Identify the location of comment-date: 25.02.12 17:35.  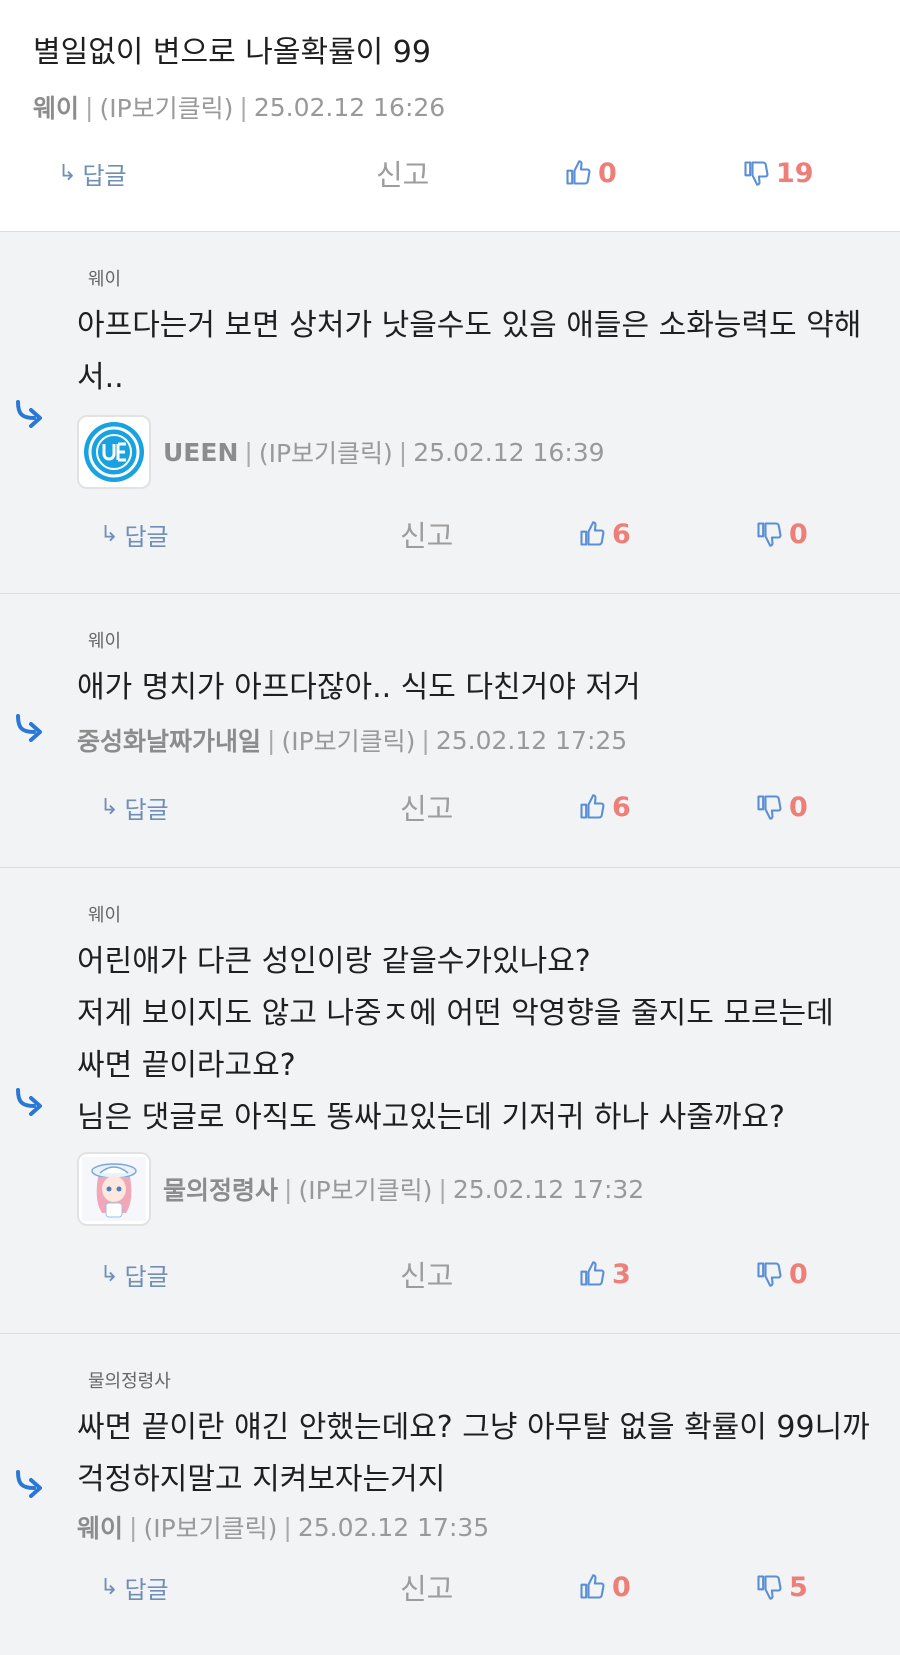
(393, 1527).